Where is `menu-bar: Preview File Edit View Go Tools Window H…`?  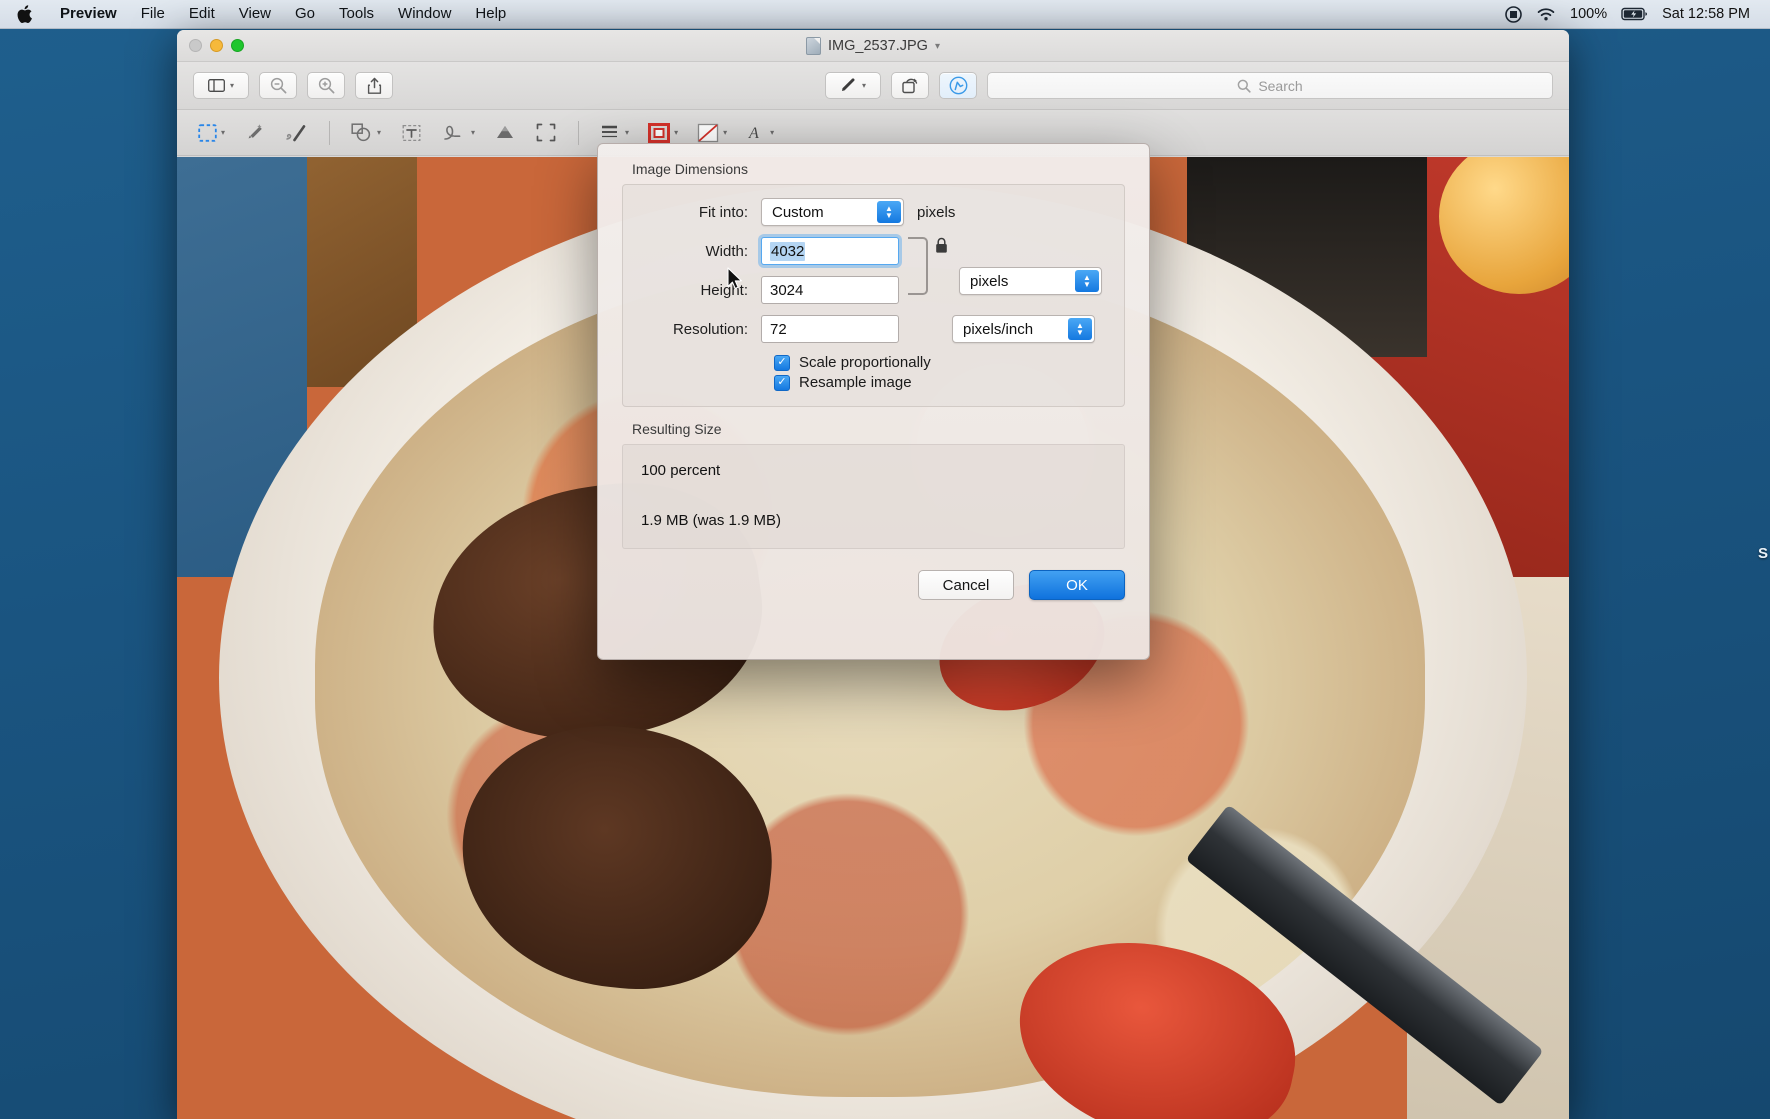 menu-bar: Preview File Edit View Go Tools Window H… is located at coordinates (885, 14).